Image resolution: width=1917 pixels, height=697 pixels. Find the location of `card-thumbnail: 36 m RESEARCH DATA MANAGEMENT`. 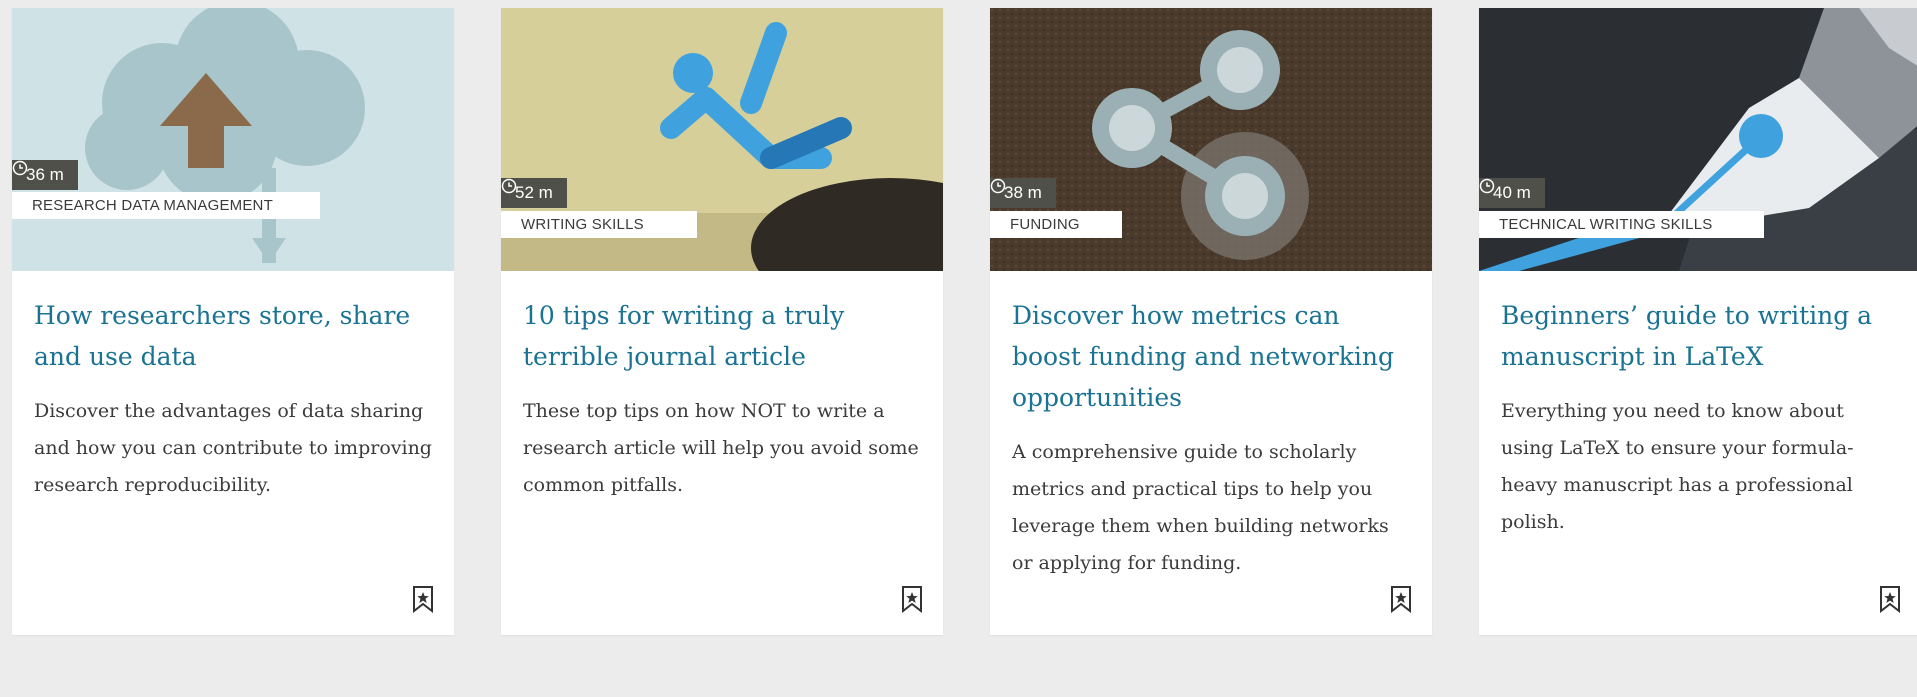

card-thumbnail: 36 m RESEARCH DATA MANAGEMENT is located at coordinates (233, 139).